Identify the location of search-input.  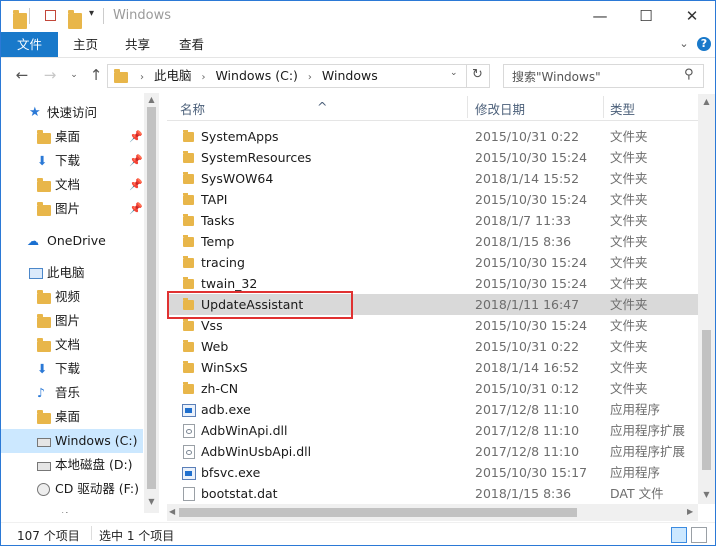
(594, 76).